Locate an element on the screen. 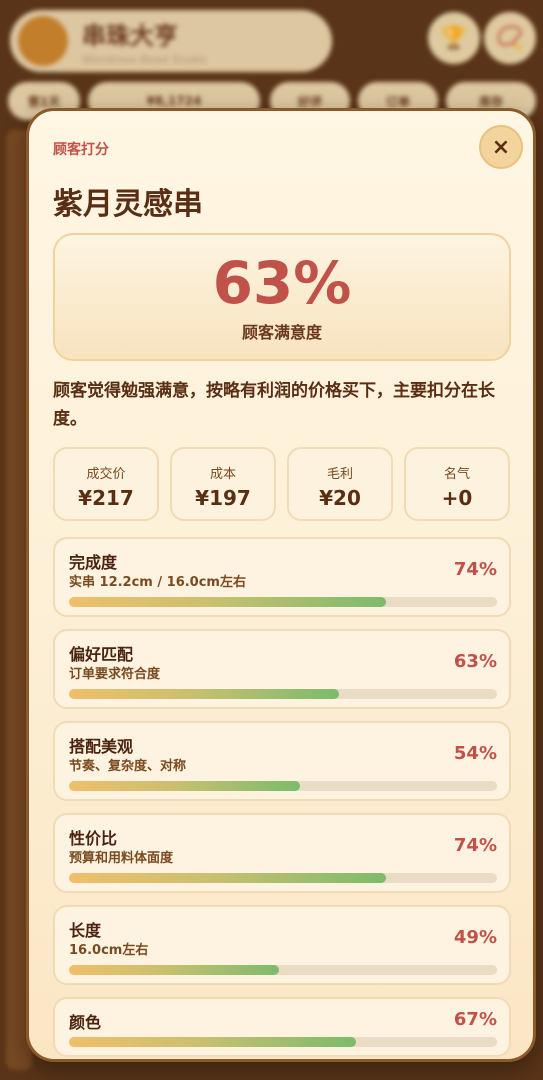 The height and width of the screenshot is (1080, 543). stat-value: ¥197 is located at coordinates (223, 498).